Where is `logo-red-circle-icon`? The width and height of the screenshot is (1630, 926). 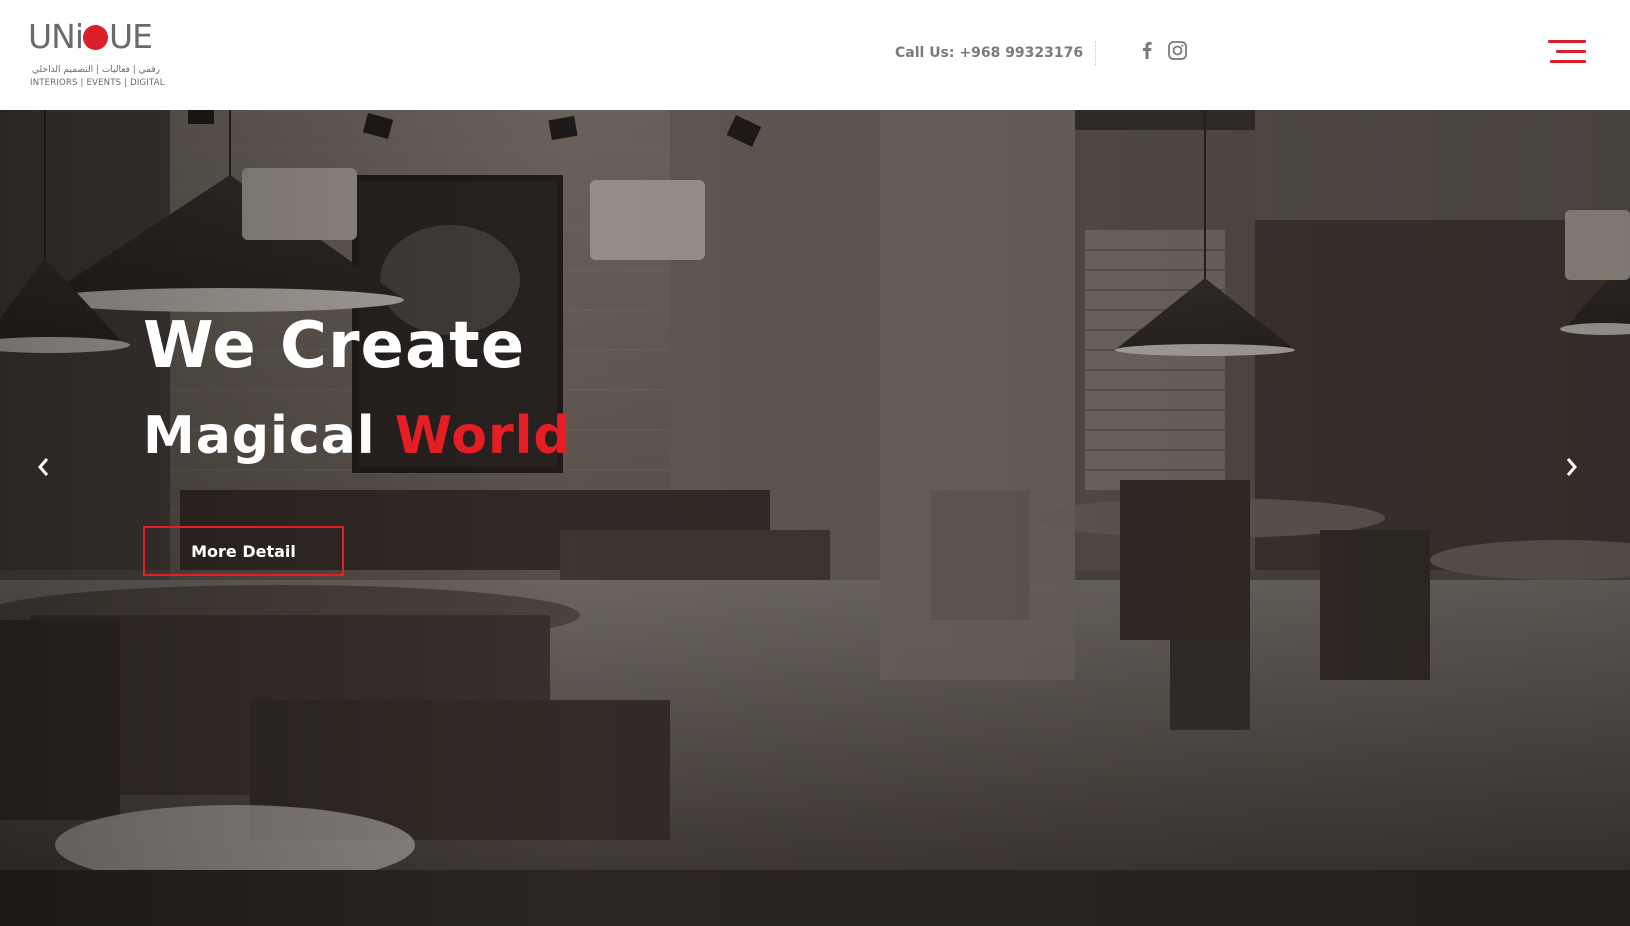
logo-red-circle-icon is located at coordinates (95, 37).